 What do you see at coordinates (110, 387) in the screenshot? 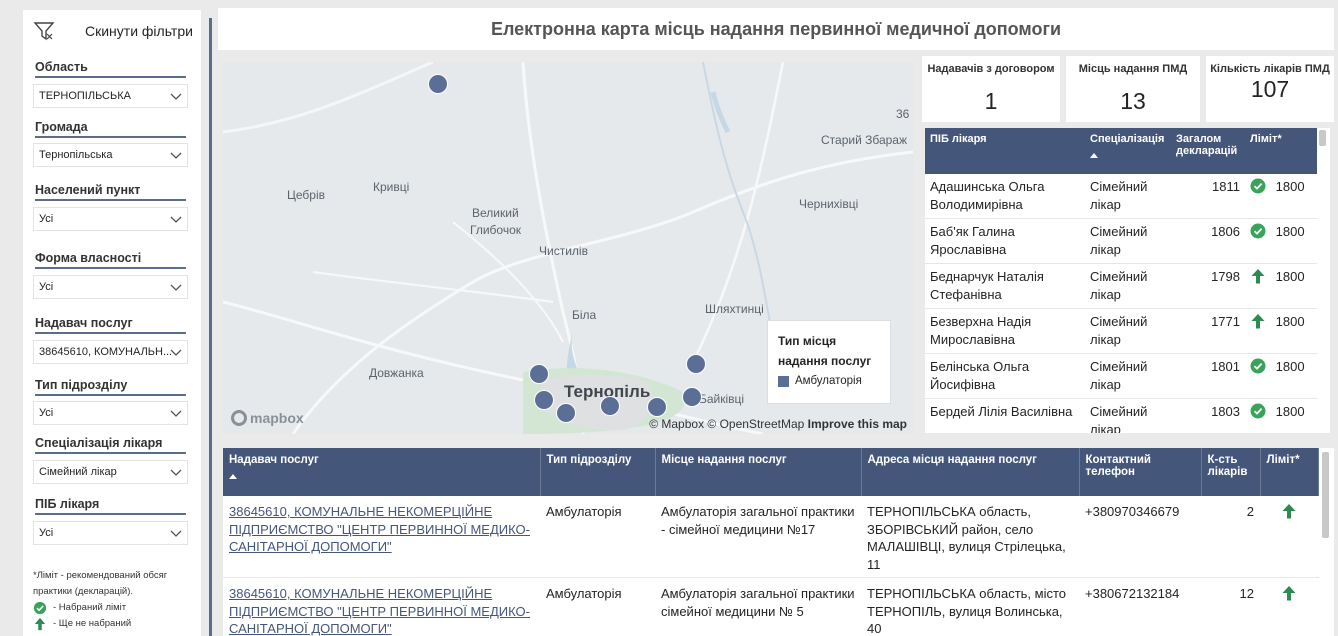
I see `filter-label-unit-type: Тип підрозділу` at bounding box center [110, 387].